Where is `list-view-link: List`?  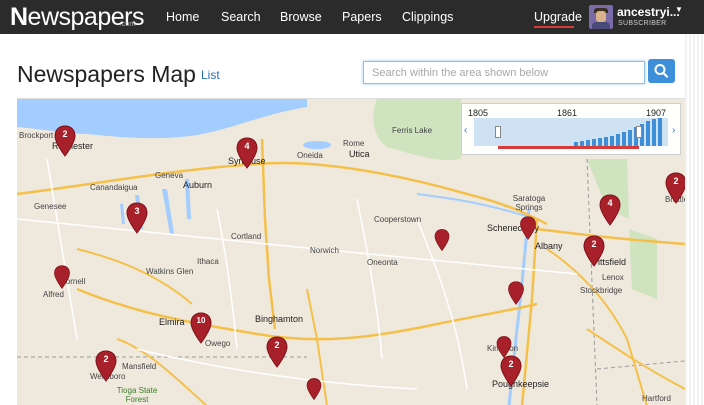
list-view-link: List is located at coordinates (210, 75).